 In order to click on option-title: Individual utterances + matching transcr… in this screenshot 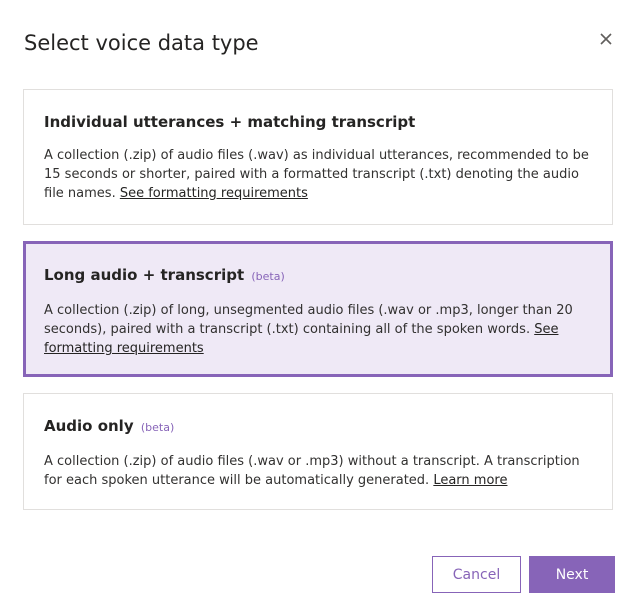, I will do `click(318, 122)`.